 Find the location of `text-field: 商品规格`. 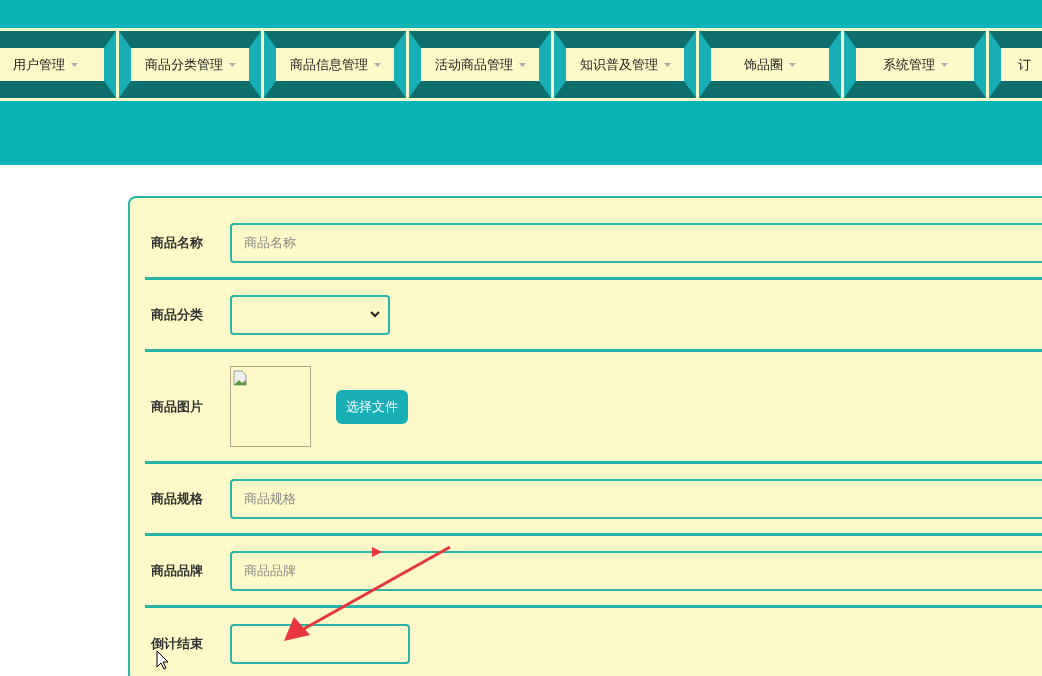

text-field: 商品规格 is located at coordinates (636, 498).